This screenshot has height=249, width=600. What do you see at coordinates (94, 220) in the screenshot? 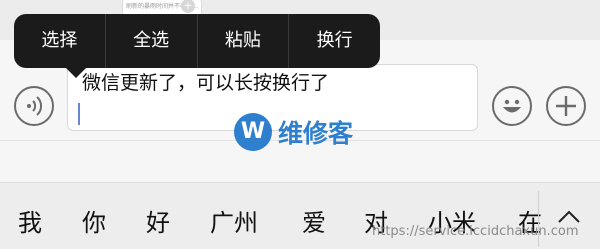
I see `candidate-word: 你` at bounding box center [94, 220].